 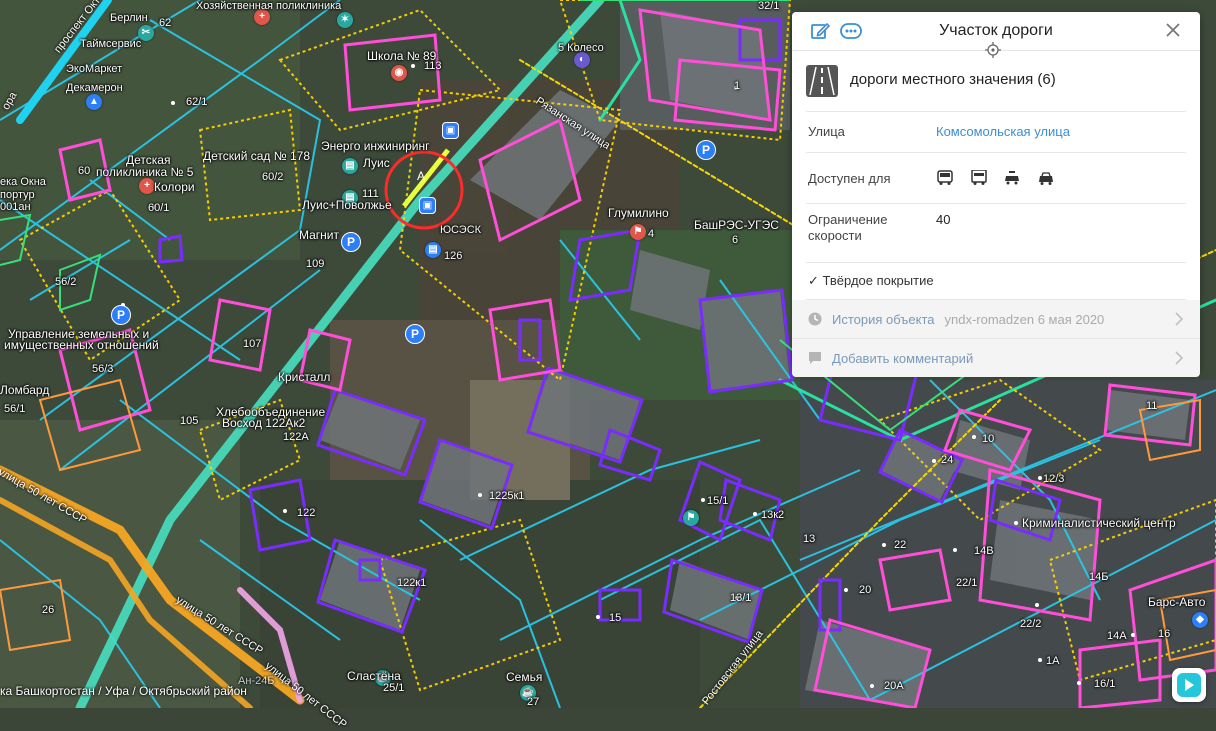 I want to click on map-label: 12/3, so click(x=1054, y=479).